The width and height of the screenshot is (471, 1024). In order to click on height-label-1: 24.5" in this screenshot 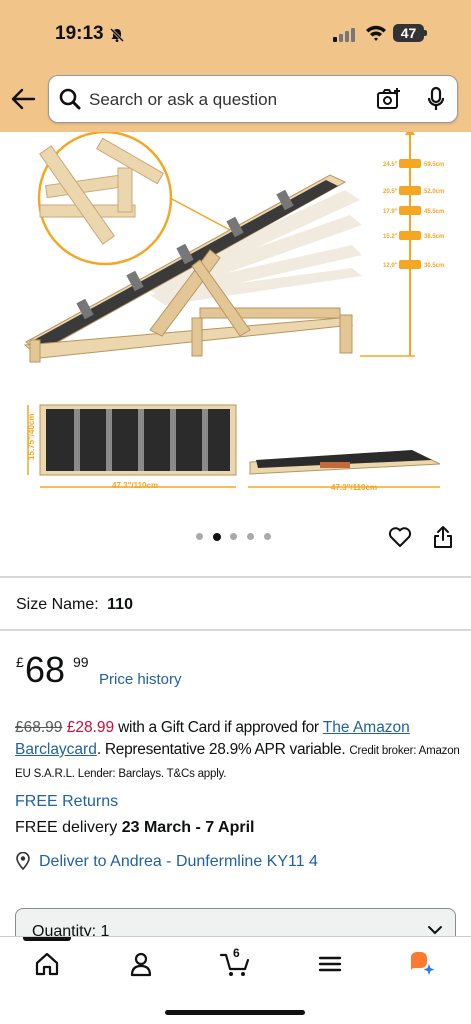, I will do `click(390, 165)`.